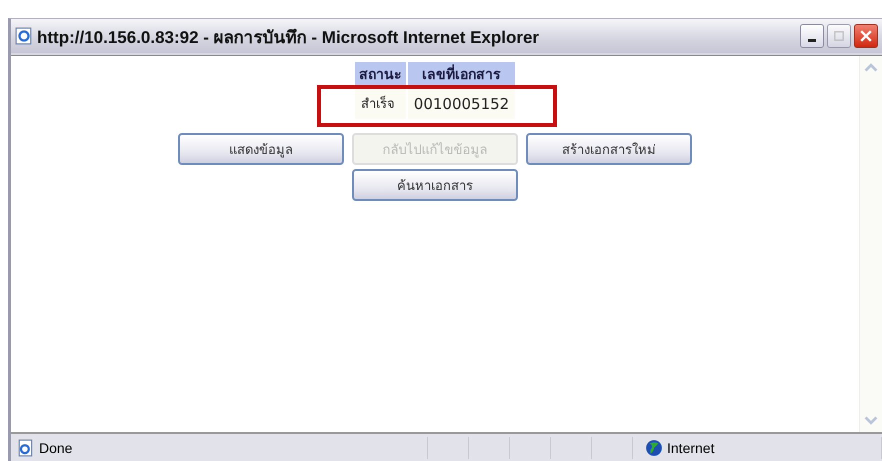 The image size is (882, 461). I want to click on minimize-button, so click(812, 36).